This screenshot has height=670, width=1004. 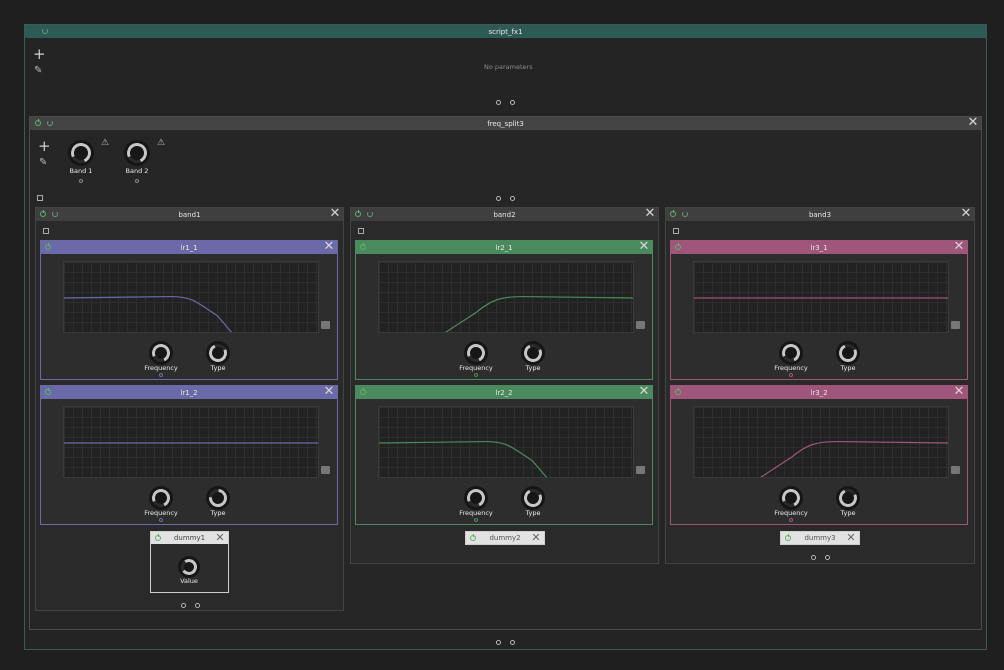 I want to click on filter-title: lr2_2, so click(x=504, y=392).